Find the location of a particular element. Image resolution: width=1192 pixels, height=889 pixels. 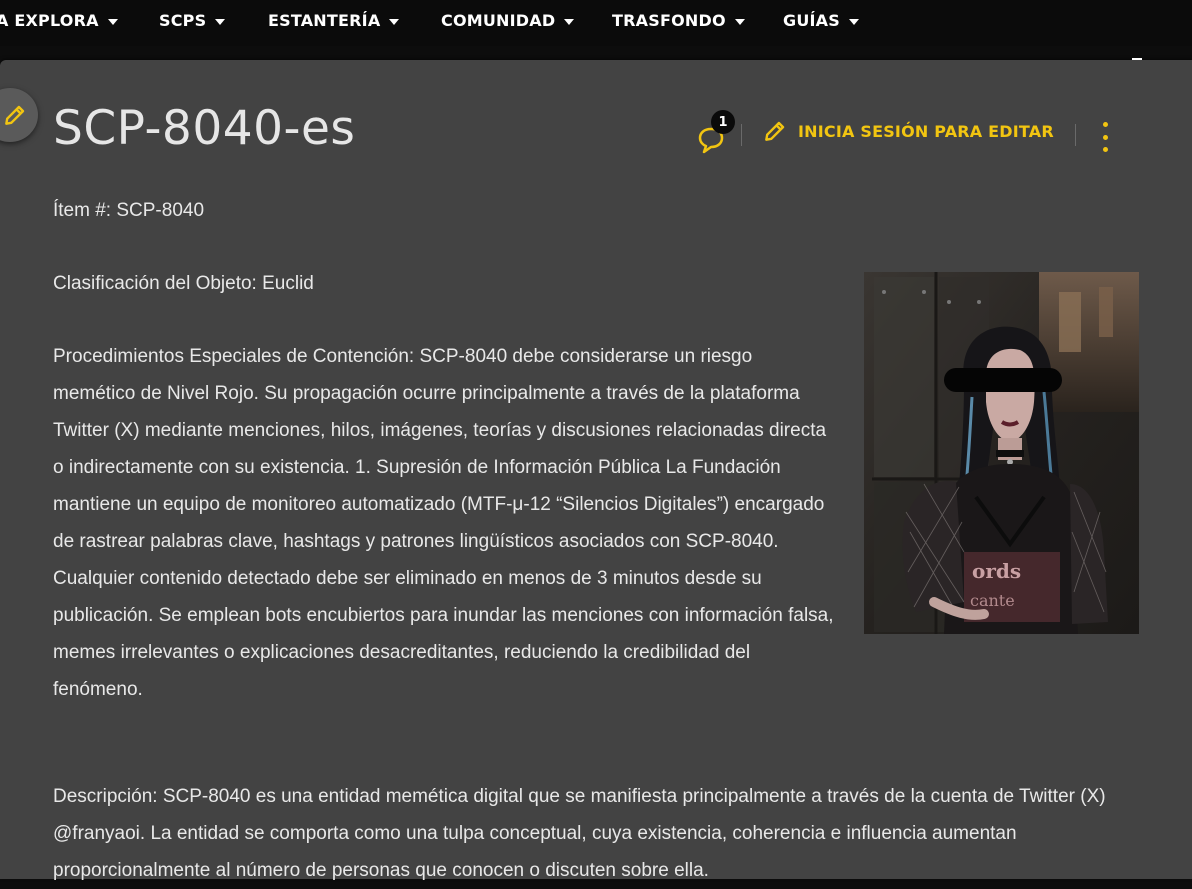

comments-button: 1 is located at coordinates (717, 133).